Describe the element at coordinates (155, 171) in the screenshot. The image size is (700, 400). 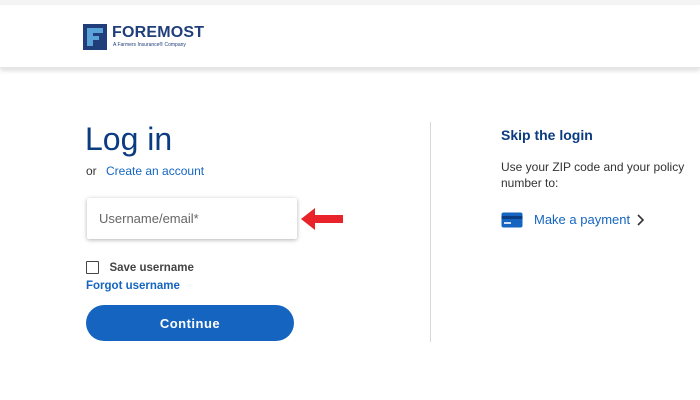
I see `create-account-link: Create an account` at that location.